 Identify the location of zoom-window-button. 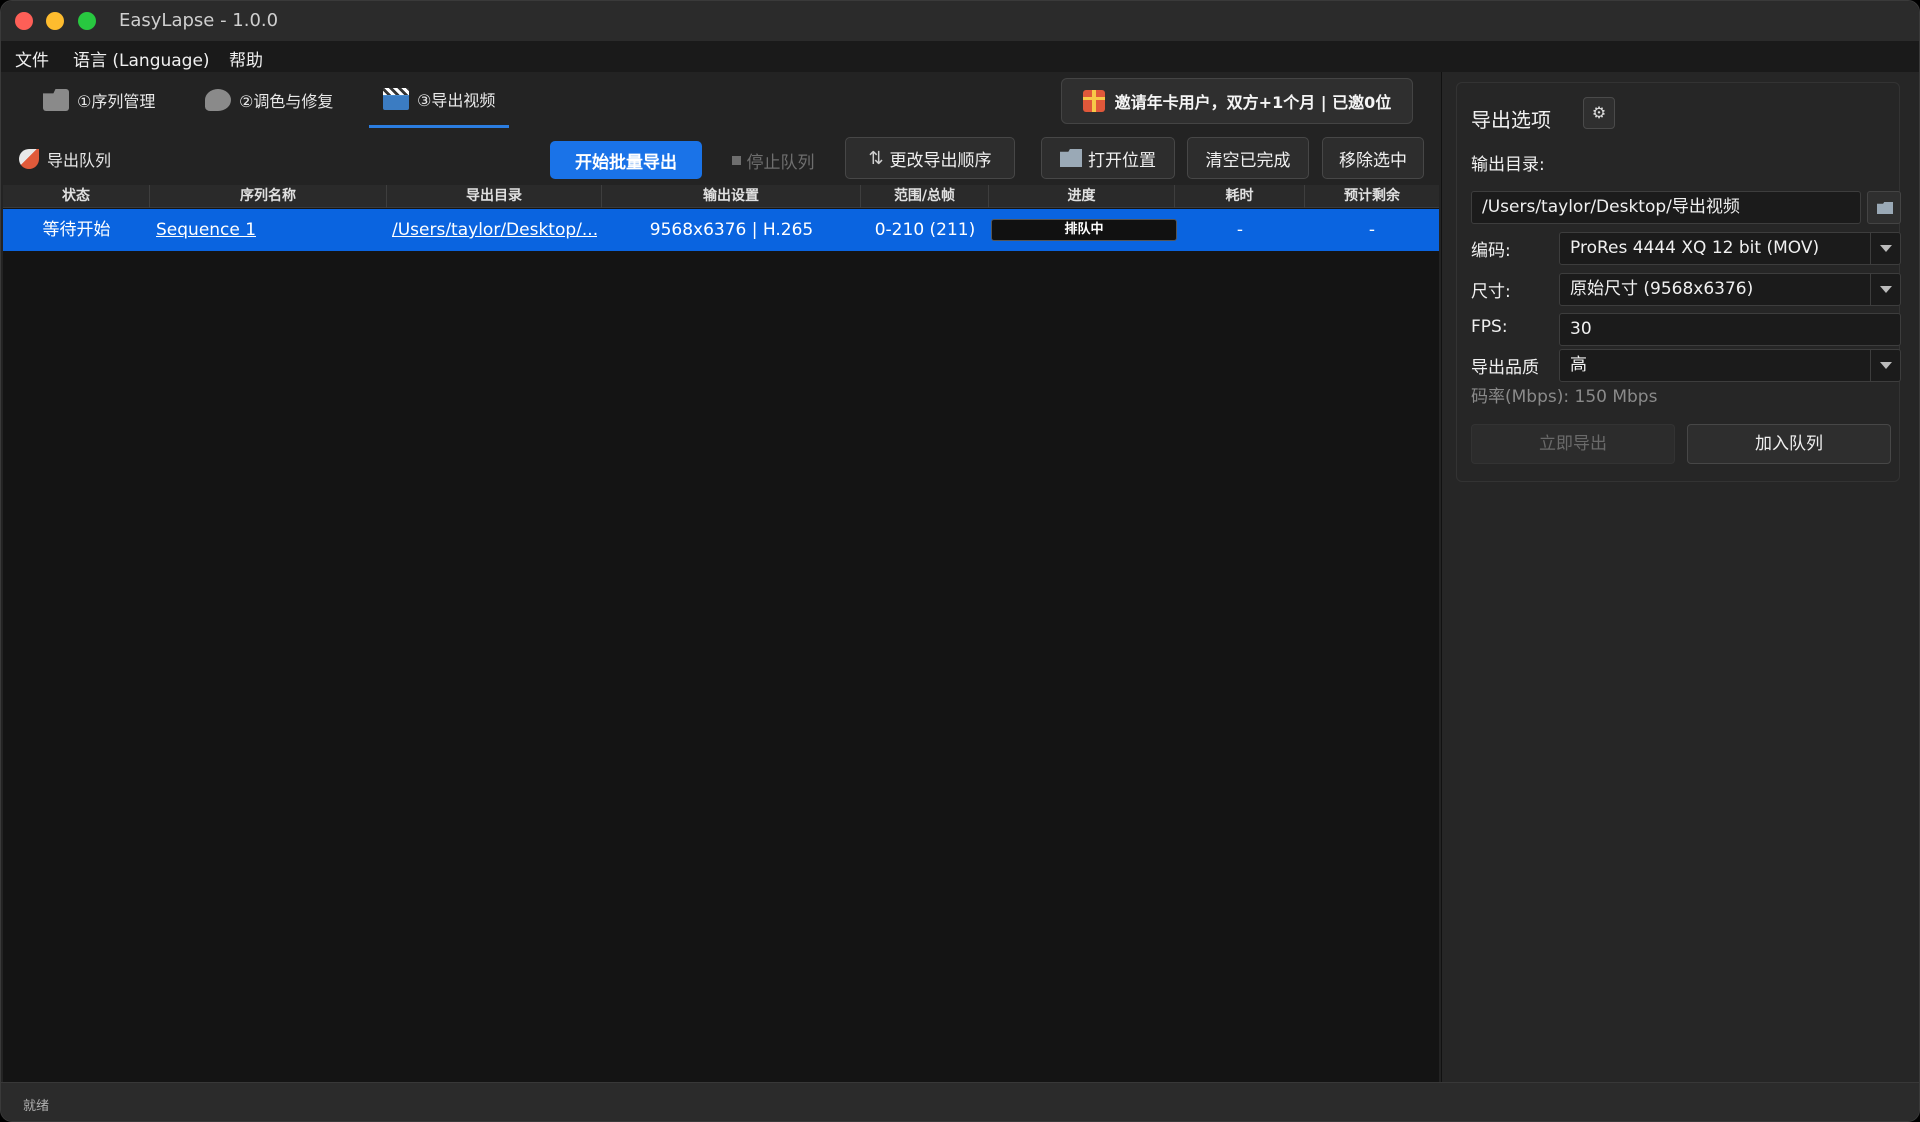
(87, 21).